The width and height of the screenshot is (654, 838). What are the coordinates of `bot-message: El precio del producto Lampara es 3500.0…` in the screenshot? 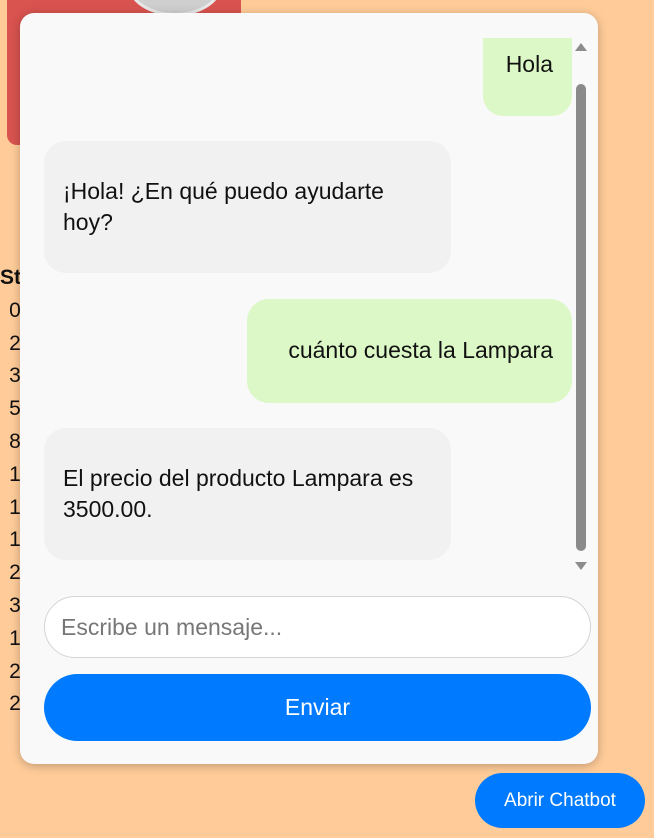 It's located at (247, 494).